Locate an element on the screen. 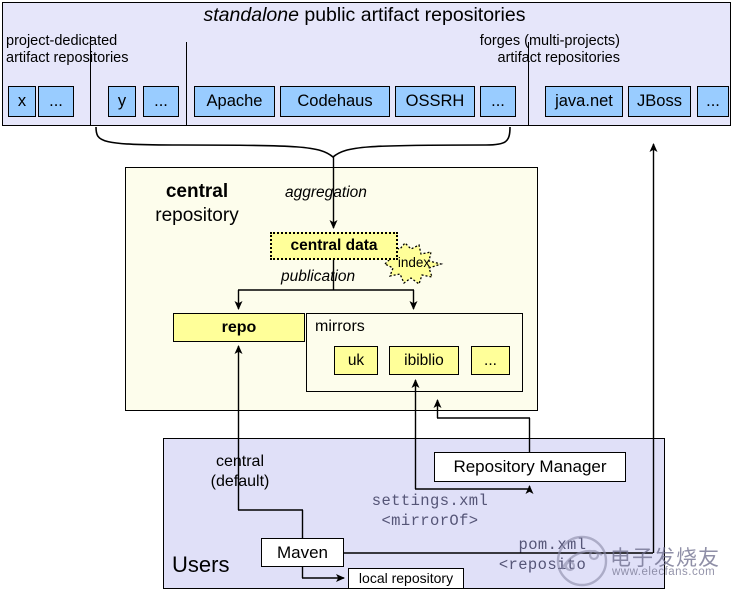  project-dedicated-group-label: project-dedicated artifact repositories is located at coordinates (67, 50).